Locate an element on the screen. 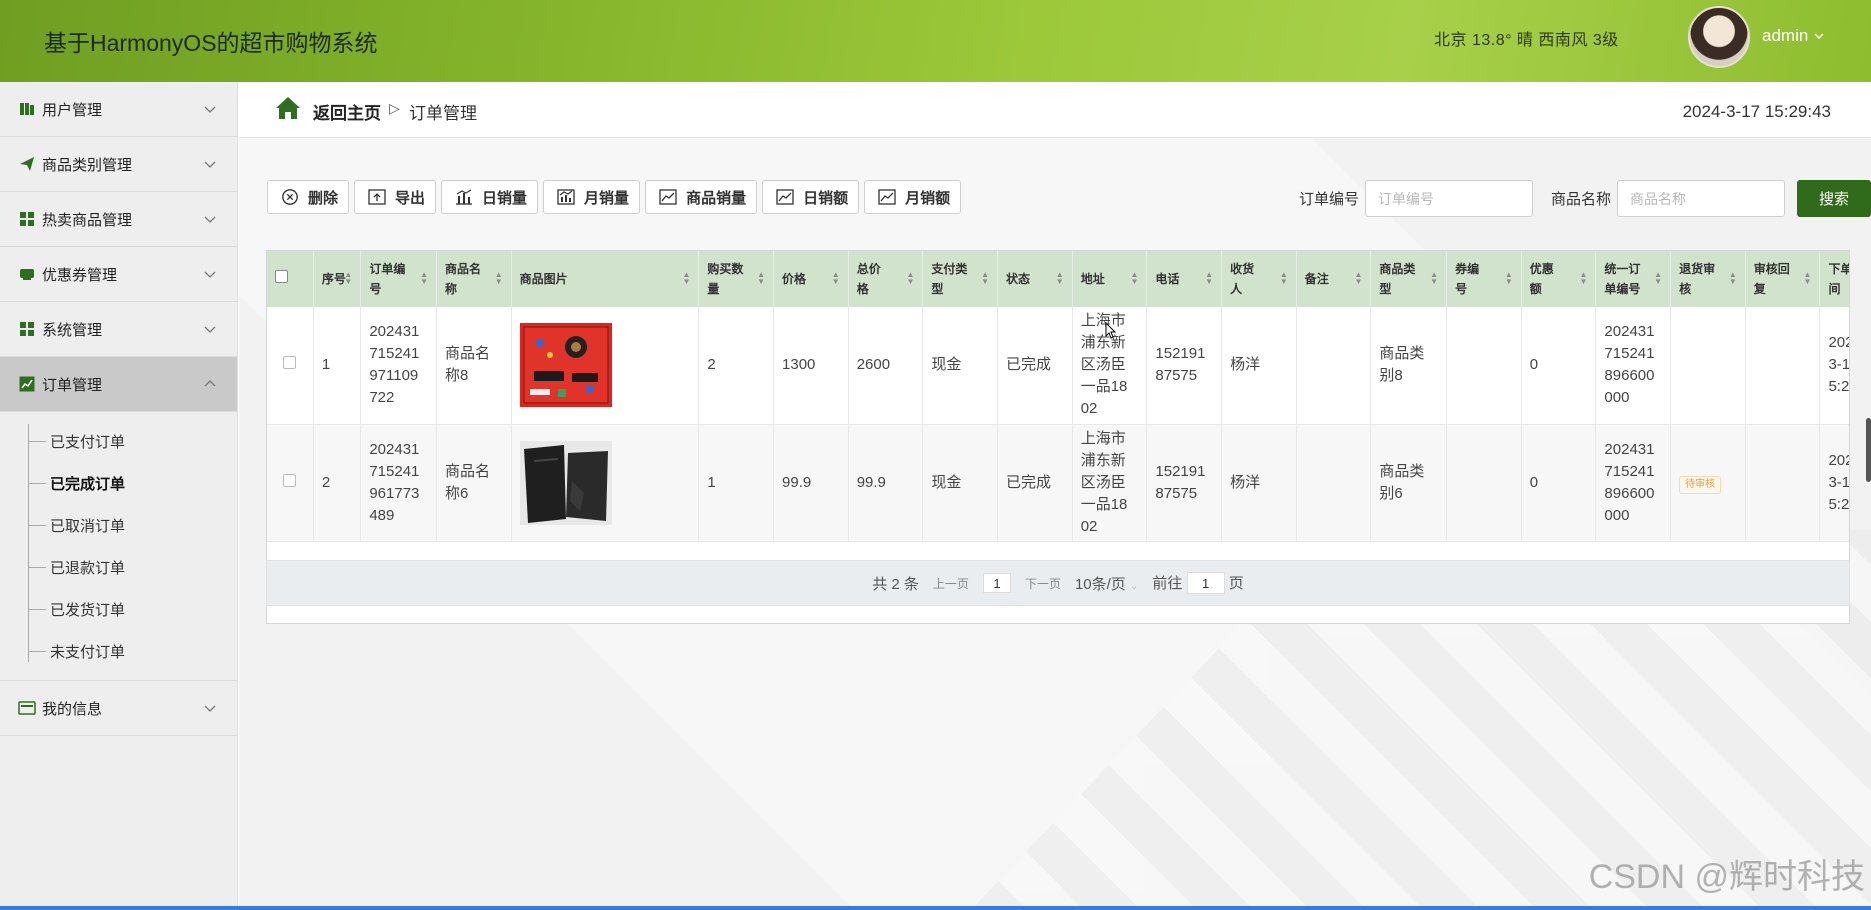  submenu-item-shipped: 已发货订单 is located at coordinates (118, 609).